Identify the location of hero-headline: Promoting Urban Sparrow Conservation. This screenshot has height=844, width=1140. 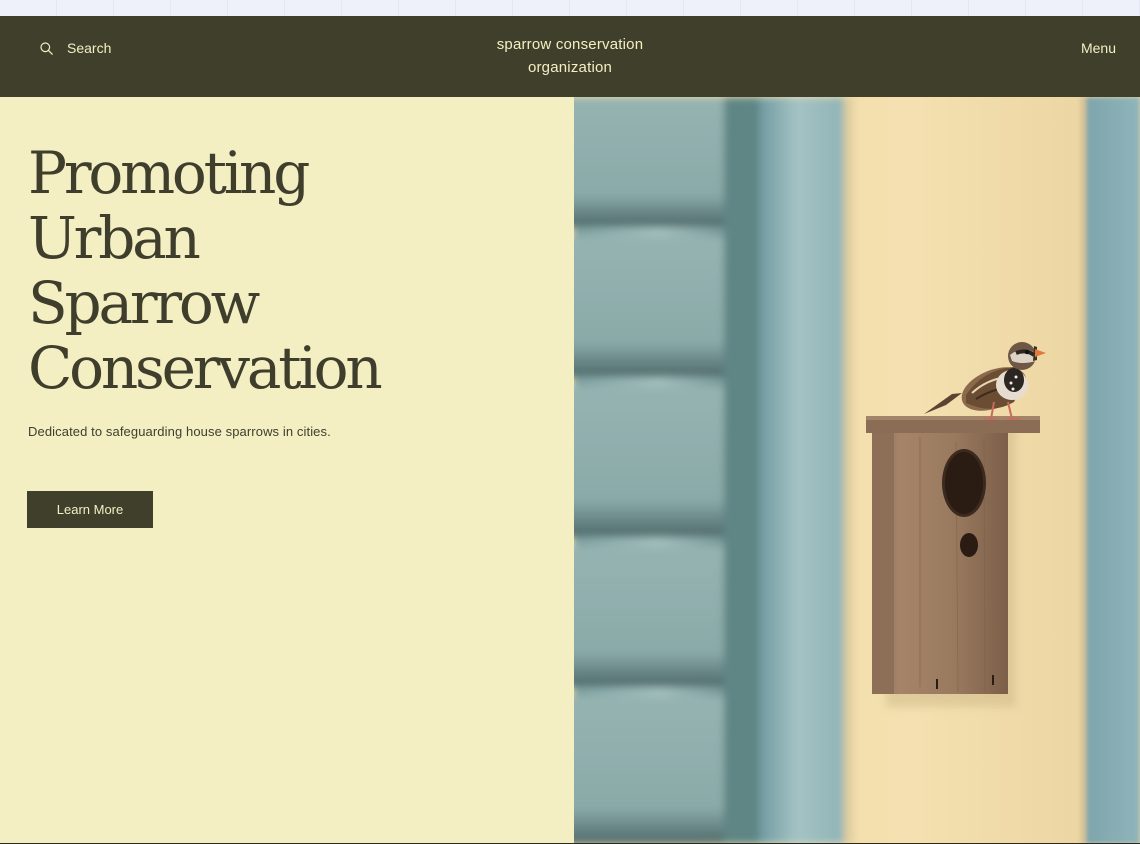
(205, 270).